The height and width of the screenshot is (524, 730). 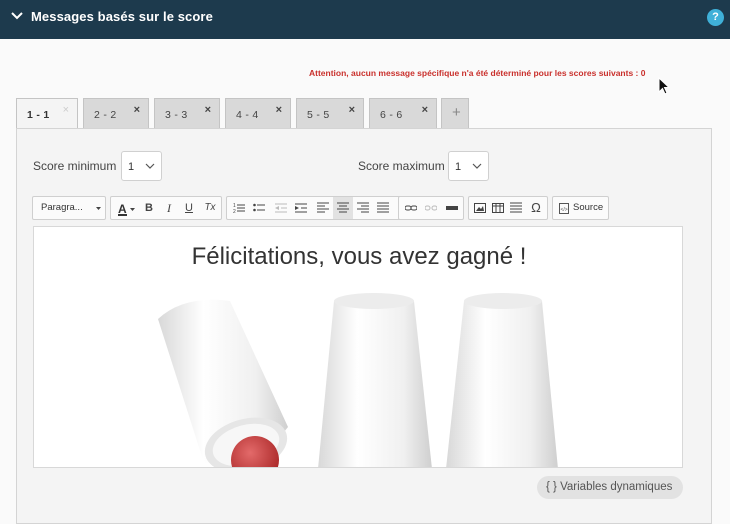 I want to click on image-icon, so click(x=480, y=208).